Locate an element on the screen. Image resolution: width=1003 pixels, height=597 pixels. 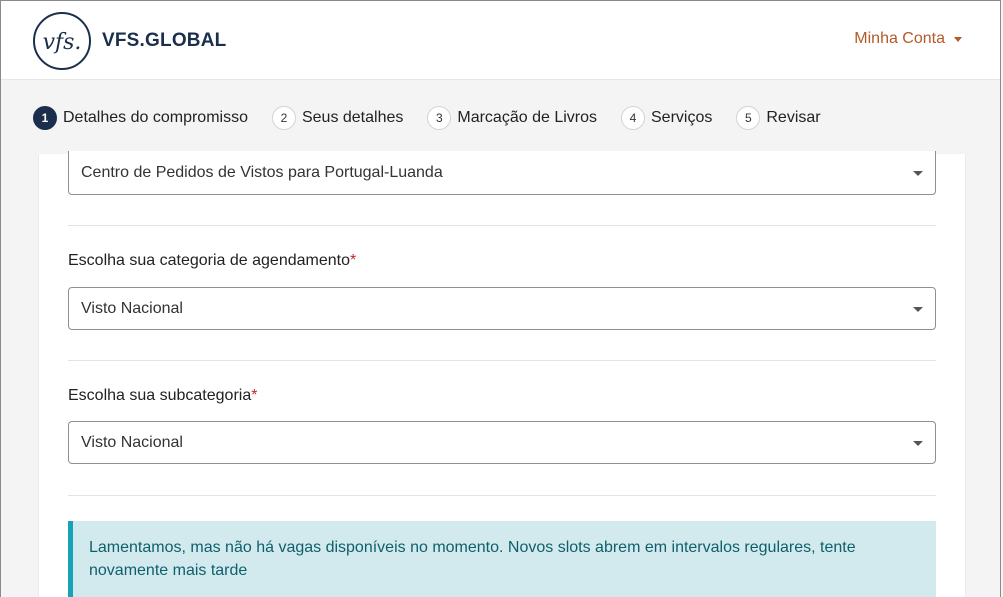
subcategory-select: Visto Nacional is located at coordinates (502, 442).